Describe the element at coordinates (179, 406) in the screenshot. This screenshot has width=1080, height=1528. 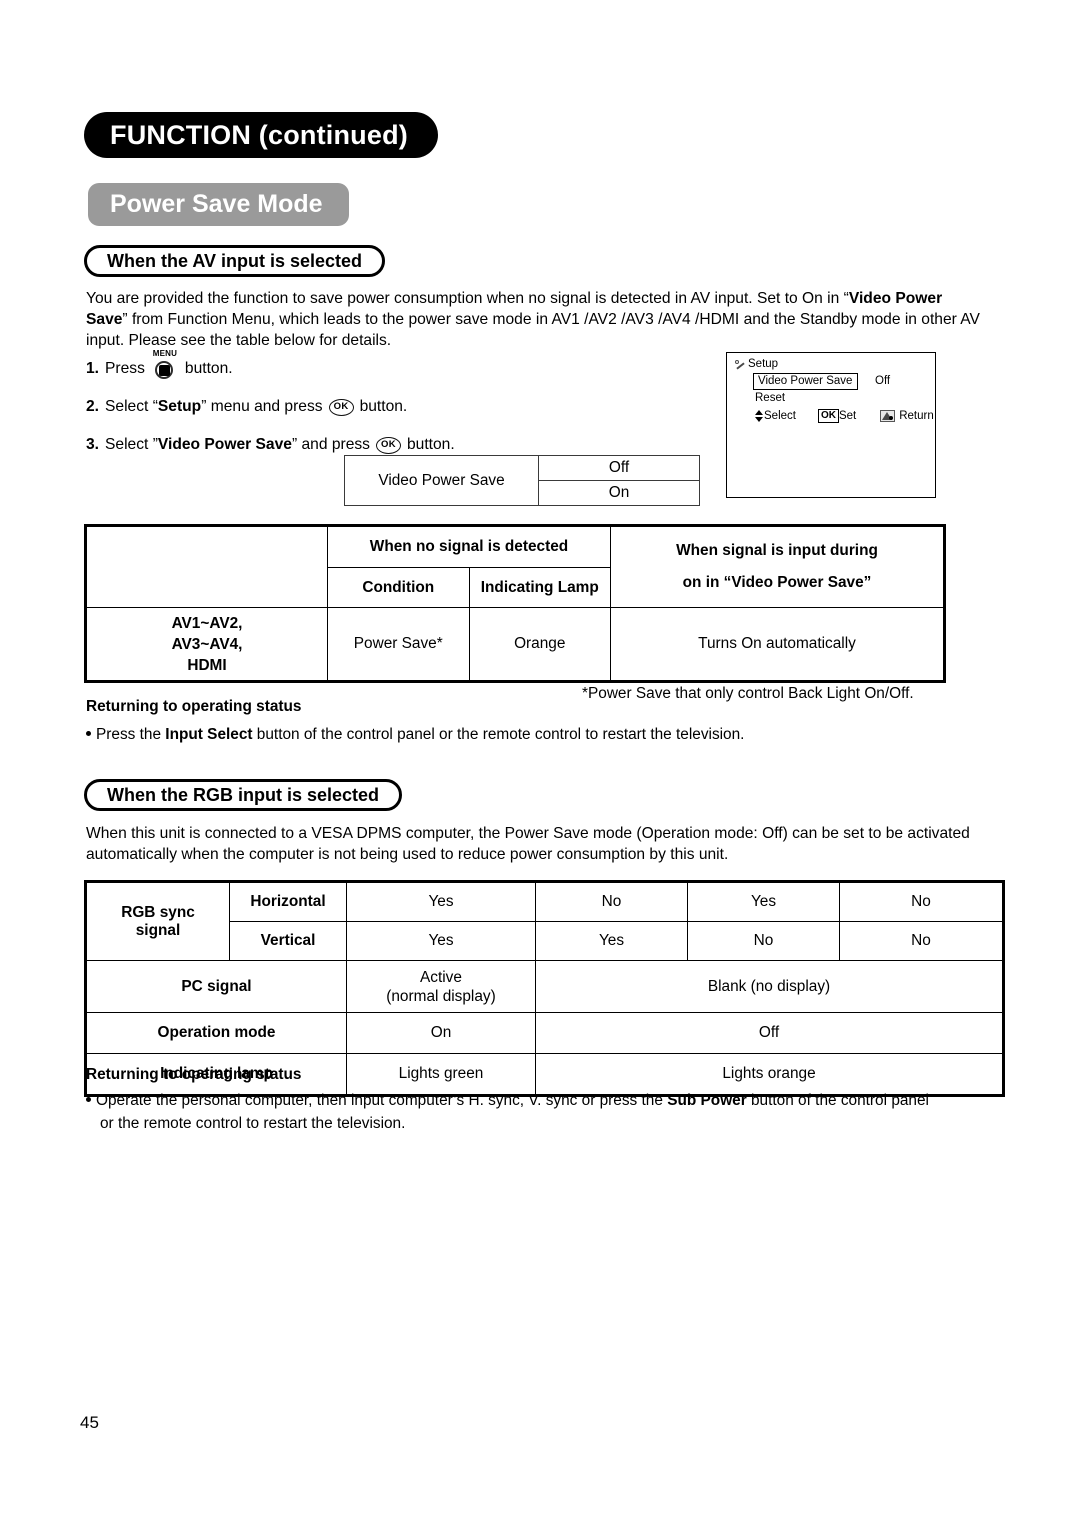
I see `step-2-bold: Setup` at that location.